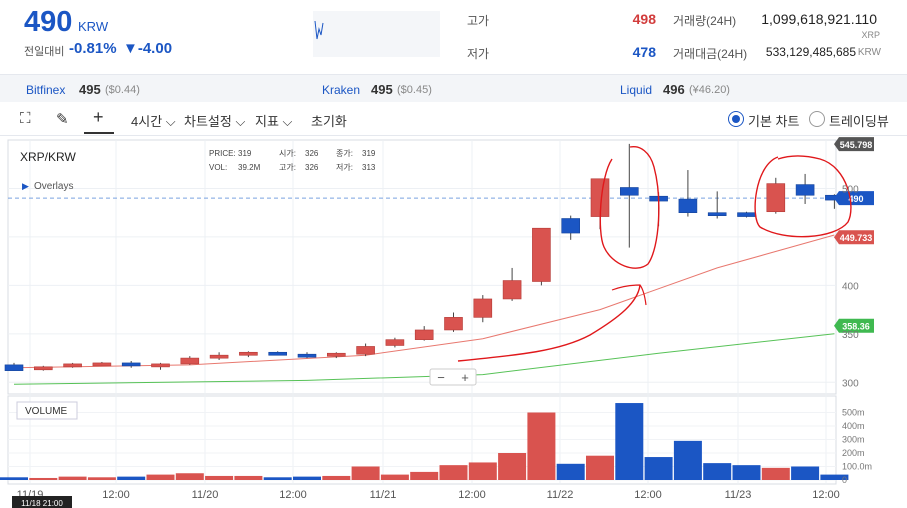 The image size is (907, 508). I want to click on change-label: 전일대비, so click(44, 52).